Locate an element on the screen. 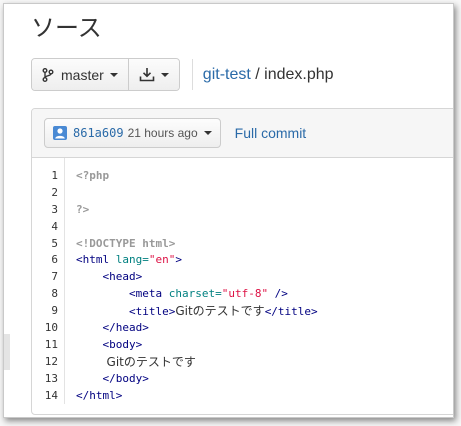 The height and width of the screenshot is (426, 461). file-viewer-header: 861a609 21 hours ago Full commit is located at coordinates (242, 133).